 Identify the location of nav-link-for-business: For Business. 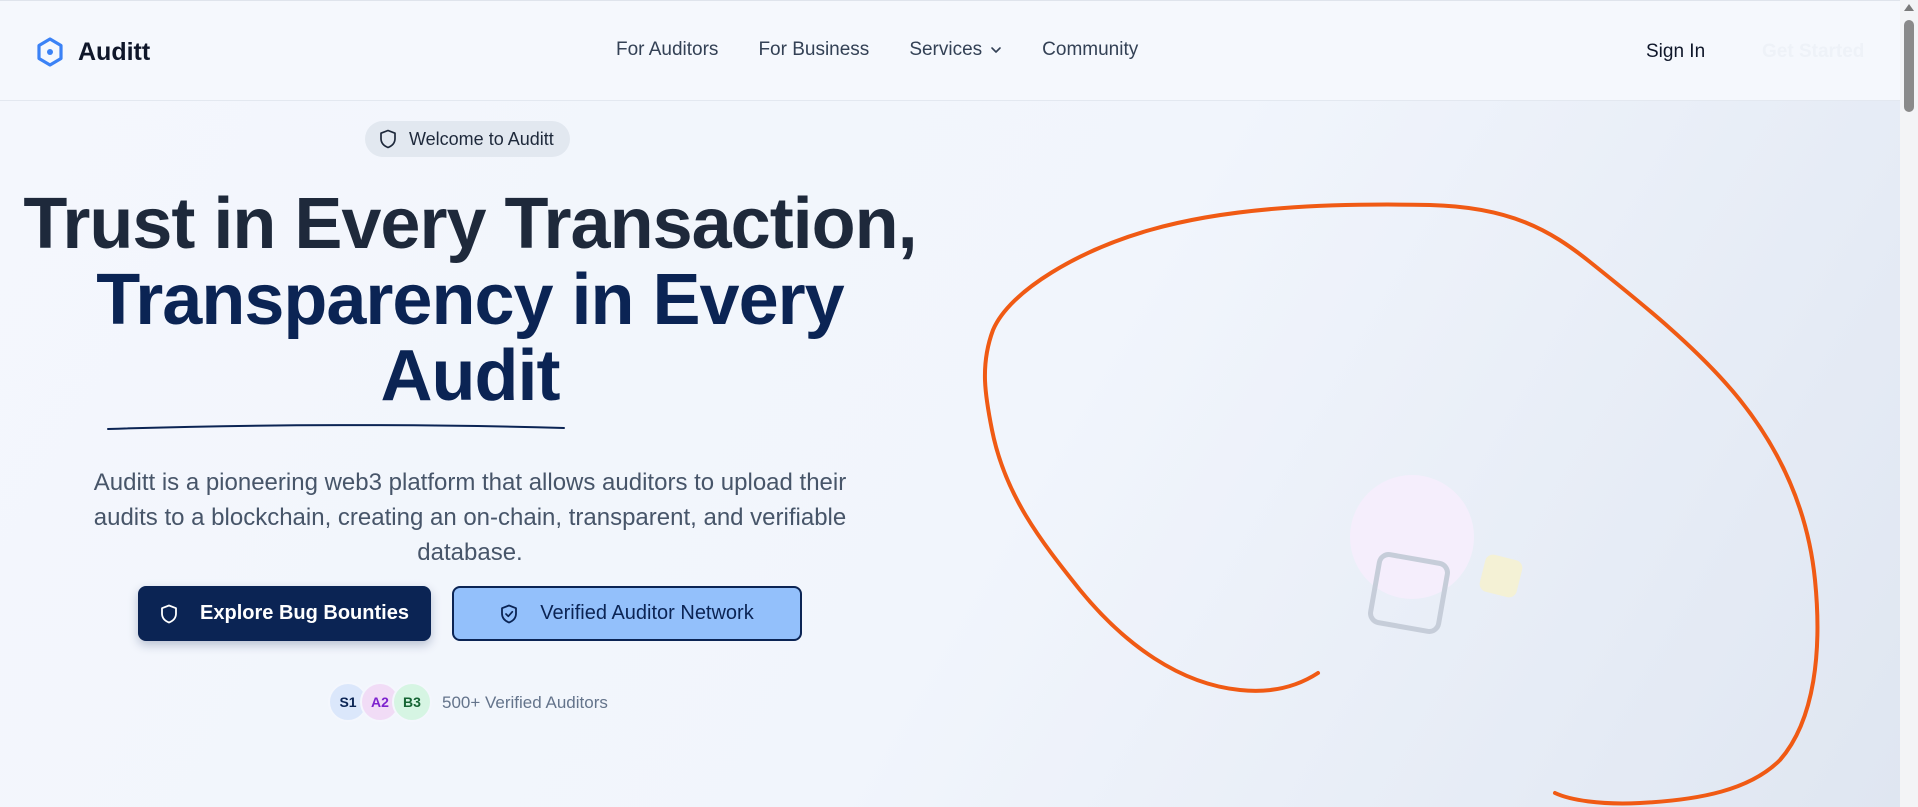
(813, 50).